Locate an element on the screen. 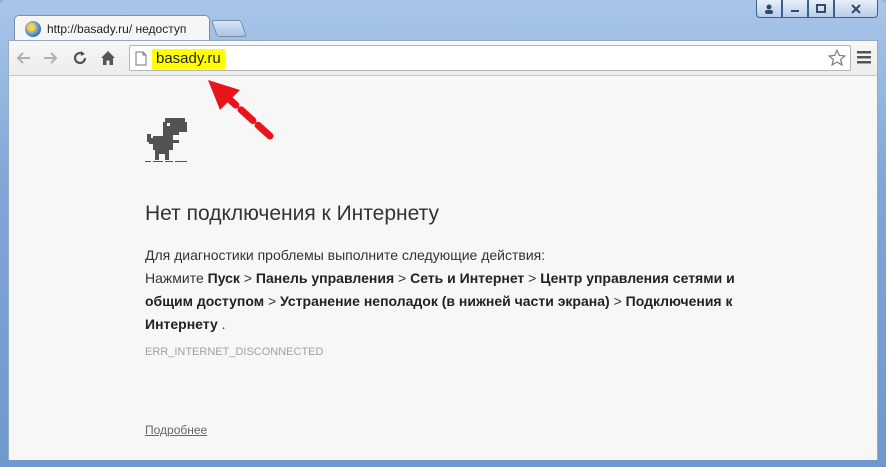 Image resolution: width=886 pixels, height=467 pixels. close-icon is located at coordinates (856, 9).